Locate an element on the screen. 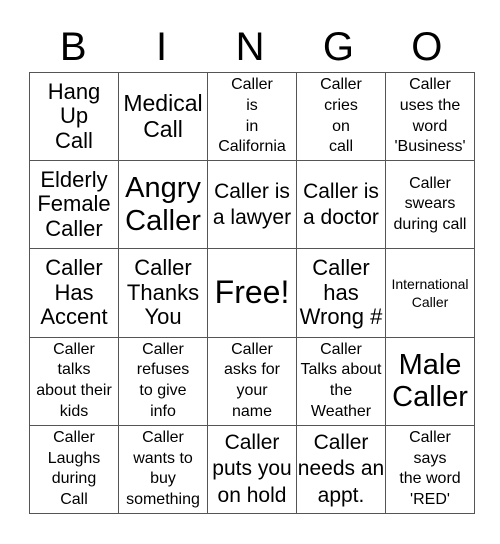 This screenshot has height=544, width=500. bingo-header: B I N G O is located at coordinates (250, 47).